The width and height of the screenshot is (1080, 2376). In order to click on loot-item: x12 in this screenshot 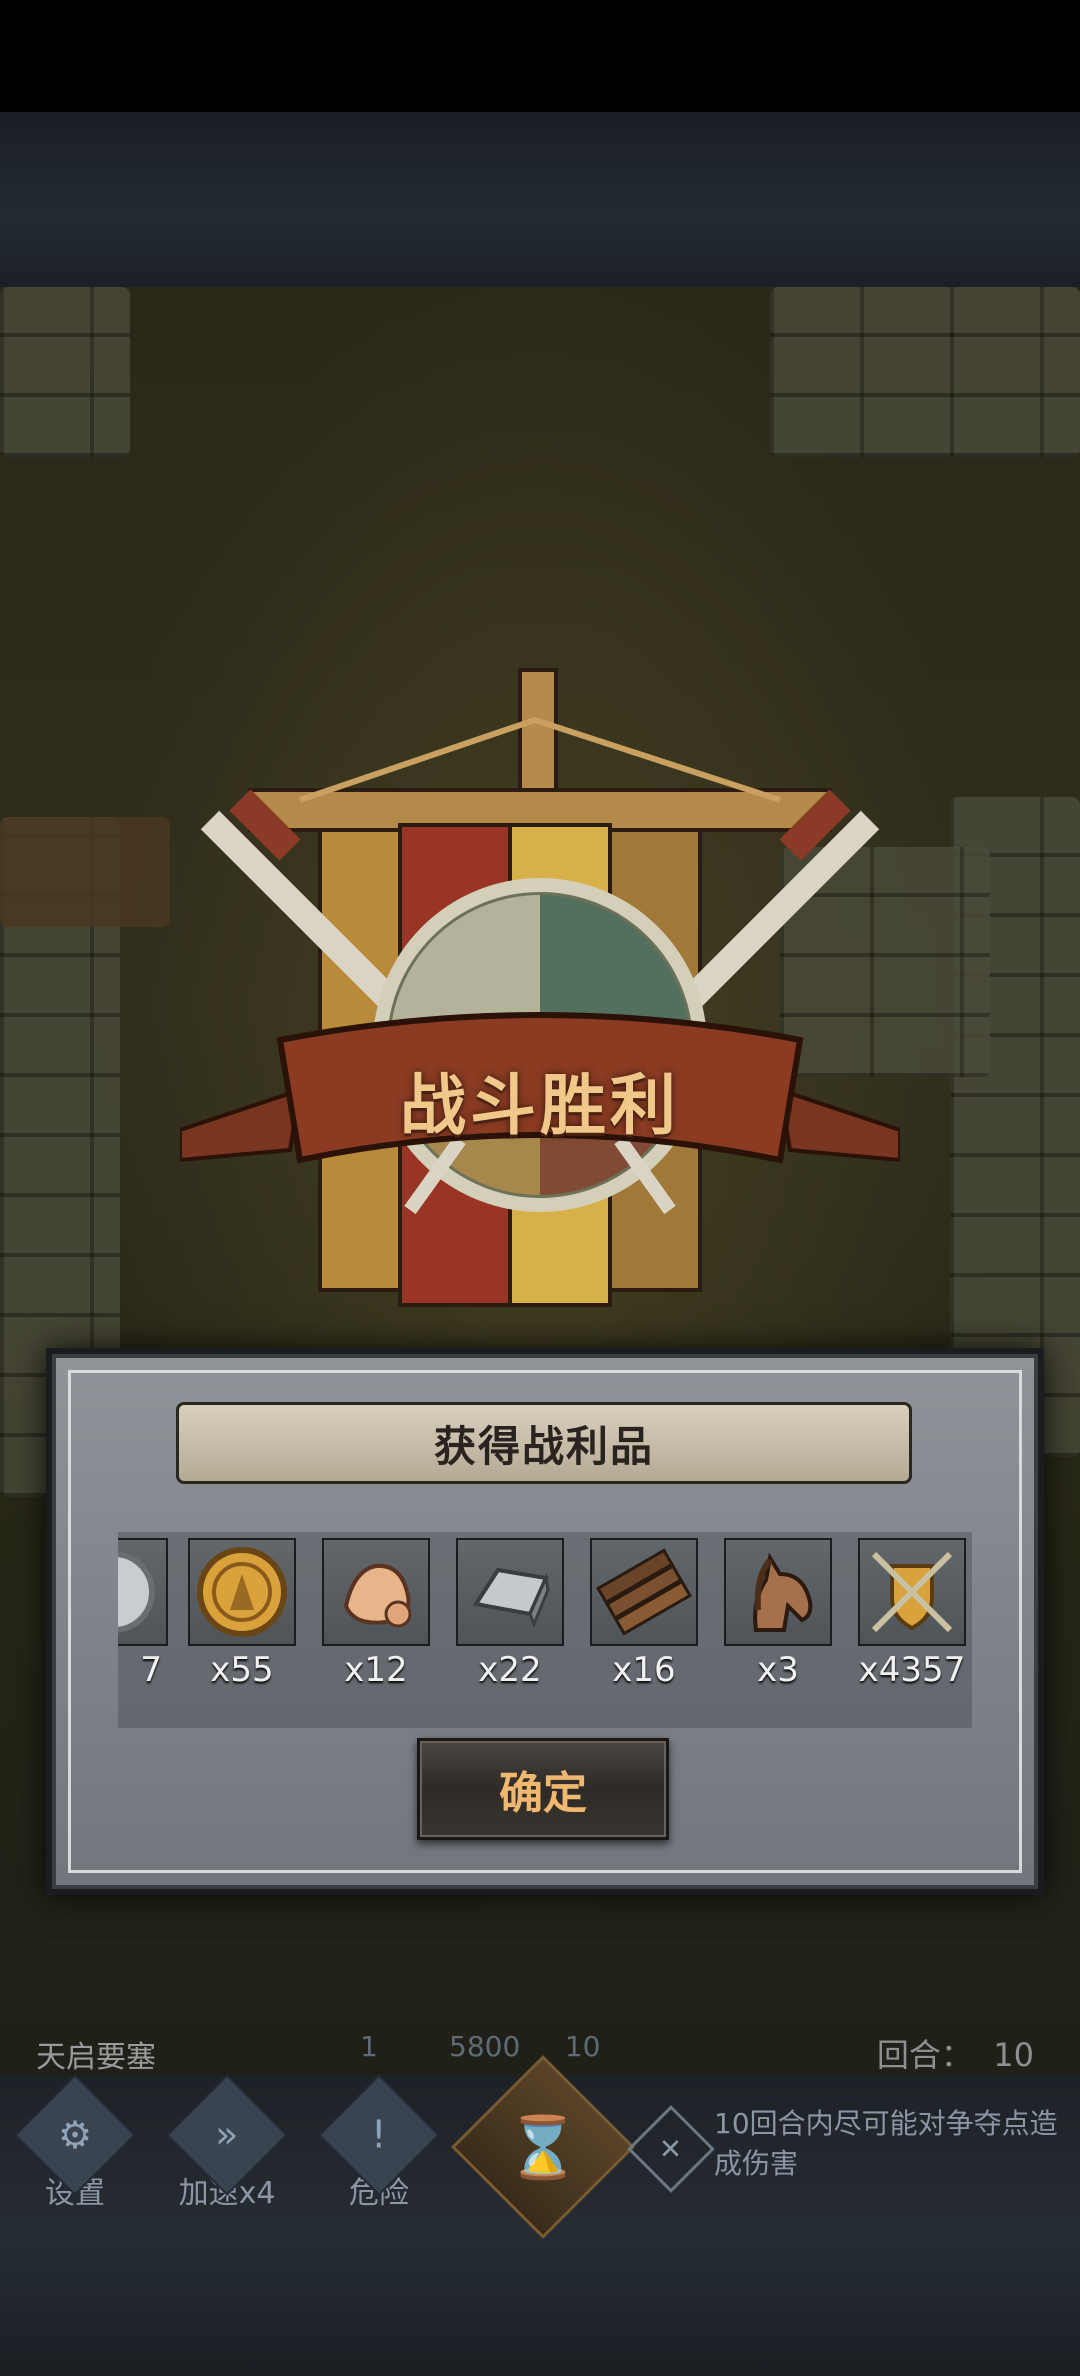, I will do `click(376, 1614)`.